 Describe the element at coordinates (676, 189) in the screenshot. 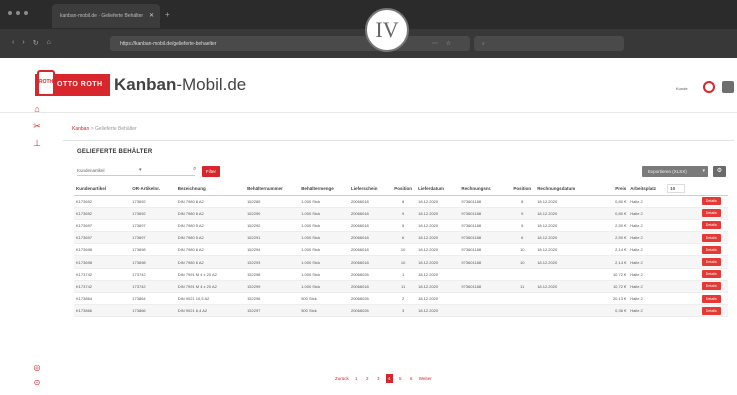

I see `page-size-select: 10` at that location.